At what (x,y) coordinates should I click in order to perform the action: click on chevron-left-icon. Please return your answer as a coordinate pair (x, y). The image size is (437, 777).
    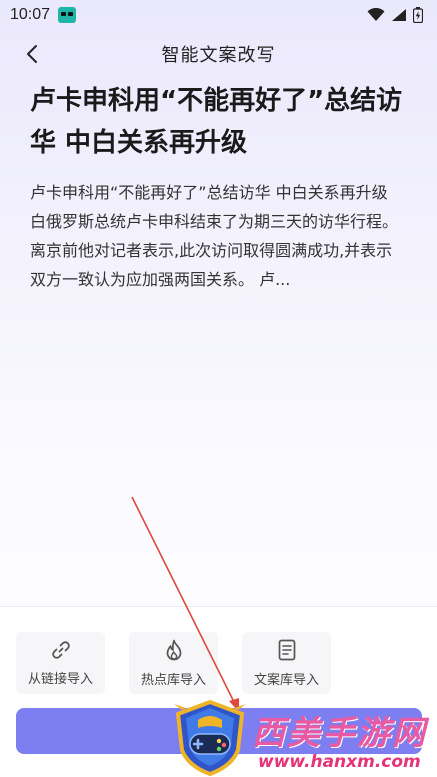
    Looking at the image, I should click on (32, 54).